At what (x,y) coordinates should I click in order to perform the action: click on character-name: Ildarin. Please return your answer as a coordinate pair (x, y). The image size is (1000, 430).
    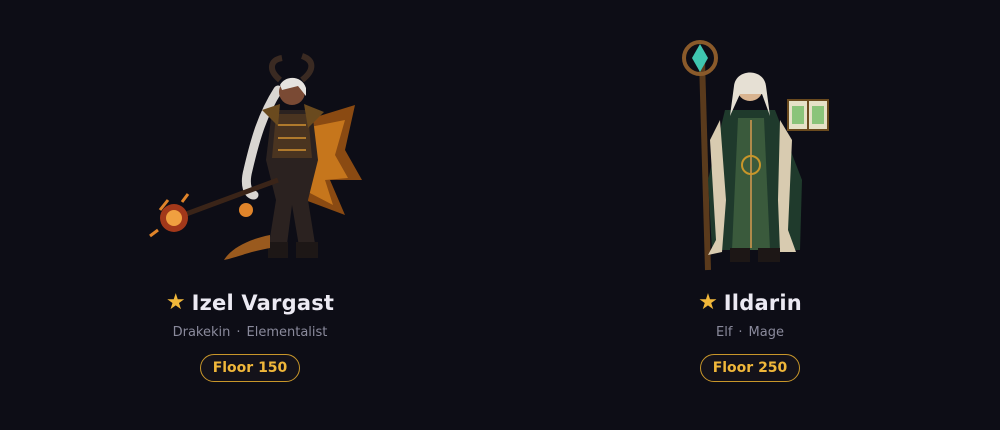
    Looking at the image, I should click on (762, 303).